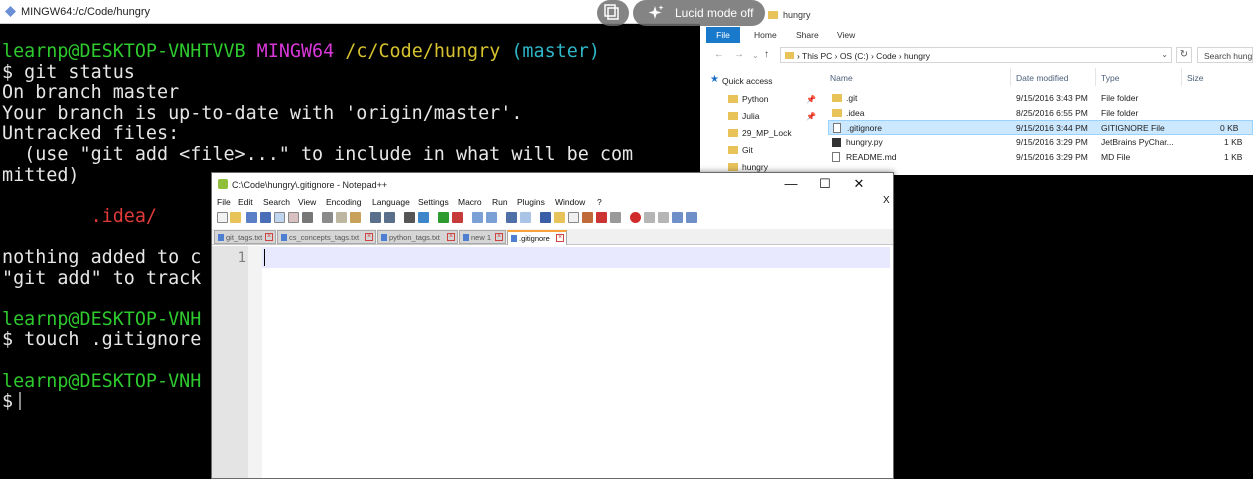 The image size is (1253, 479). Describe the element at coordinates (224, 202) in the screenshot. I see `menu-file: File` at that location.